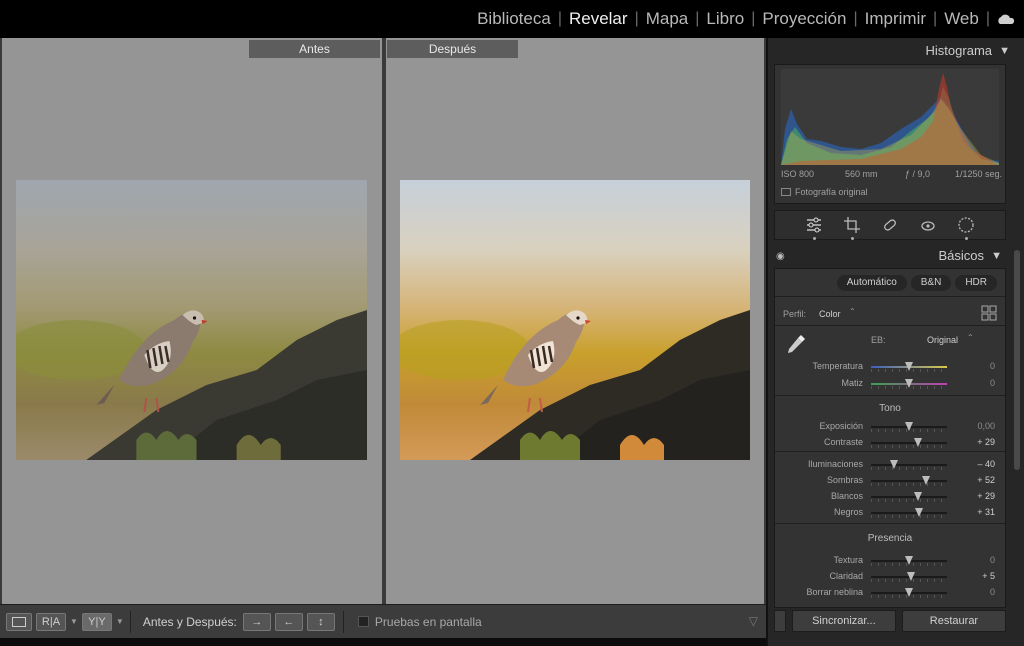 This screenshot has height=646, width=1024. Describe the element at coordinates (953, 621) in the screenshot. I see `reset-button: Restaurar` at that location.